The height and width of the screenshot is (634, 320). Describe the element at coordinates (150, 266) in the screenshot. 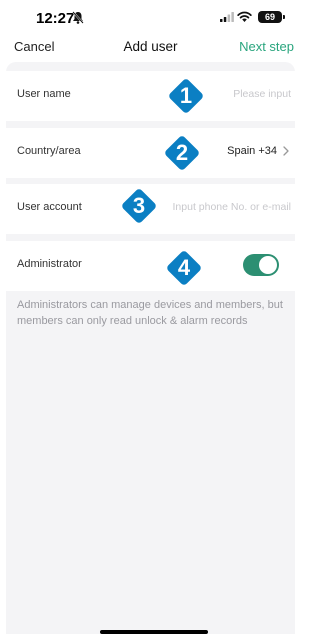

I see `administrator-row: Administrator` at that location.